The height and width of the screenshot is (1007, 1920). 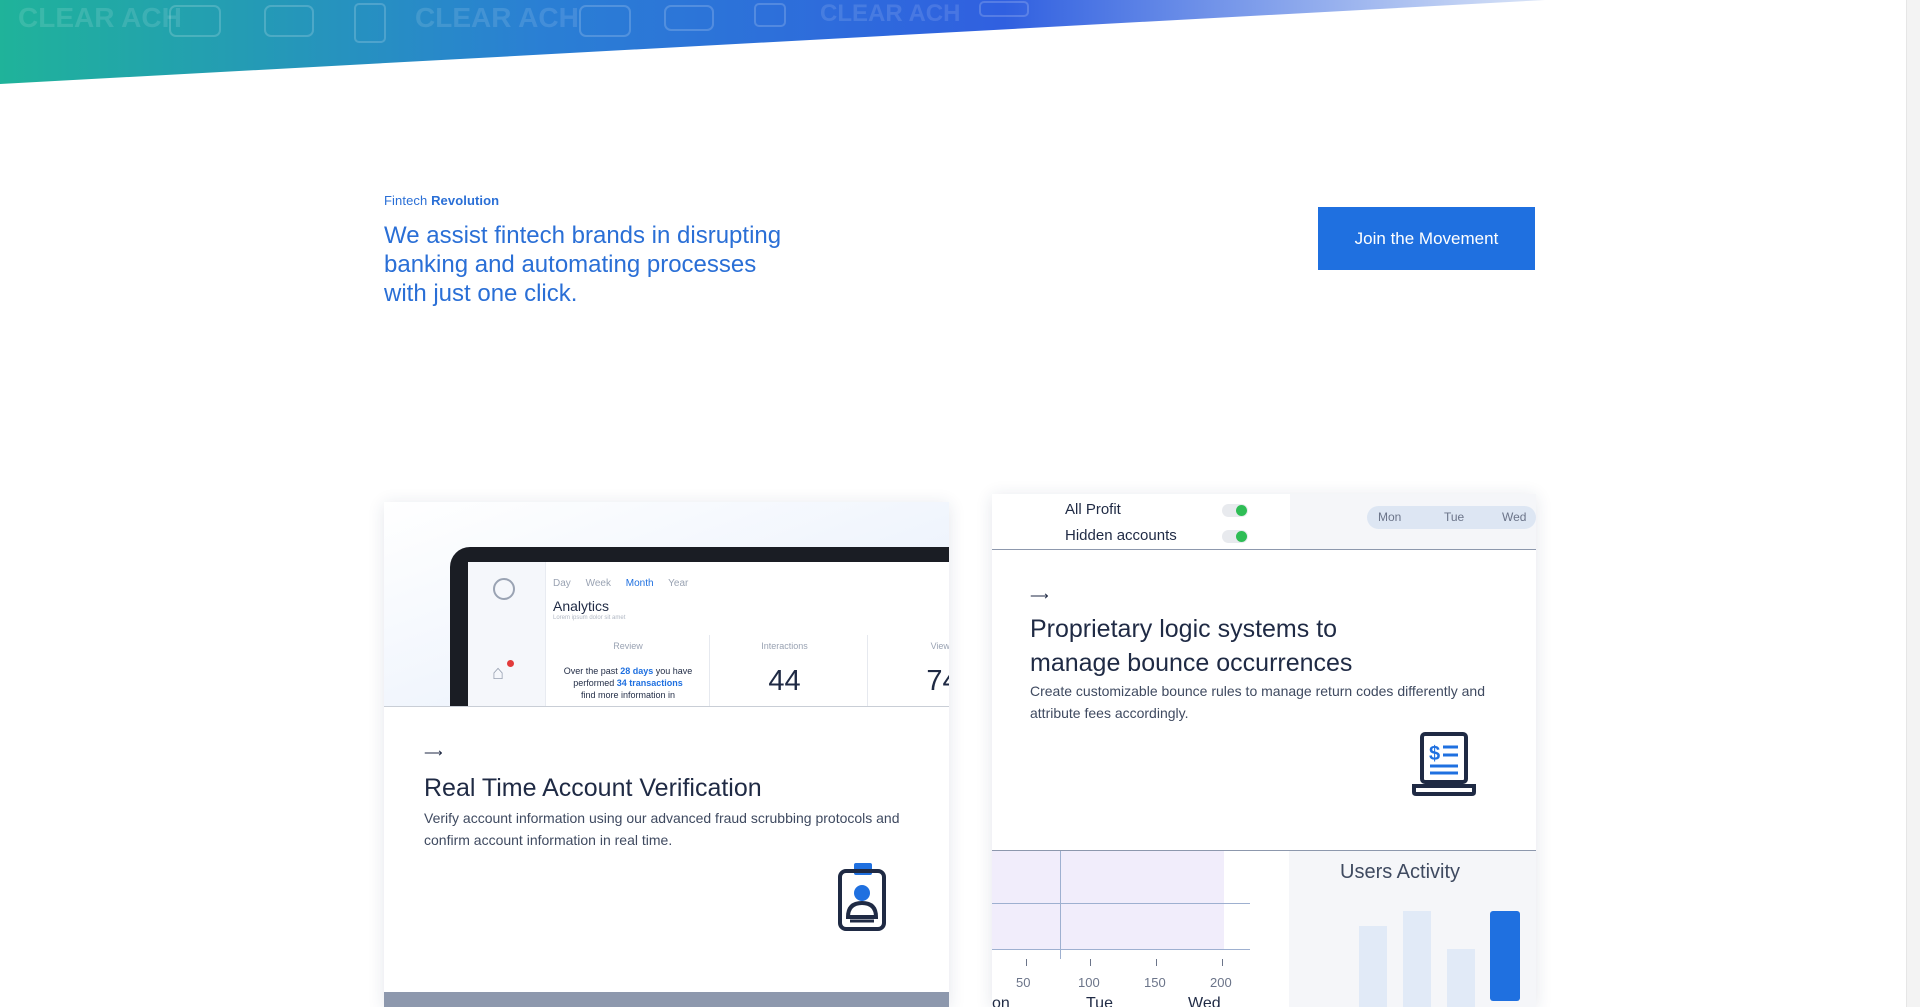 What do you see at coordinates (908, 670) in the screenshot?
I see `mockup-col-views: Views 74` at bounding box center [908, 670].